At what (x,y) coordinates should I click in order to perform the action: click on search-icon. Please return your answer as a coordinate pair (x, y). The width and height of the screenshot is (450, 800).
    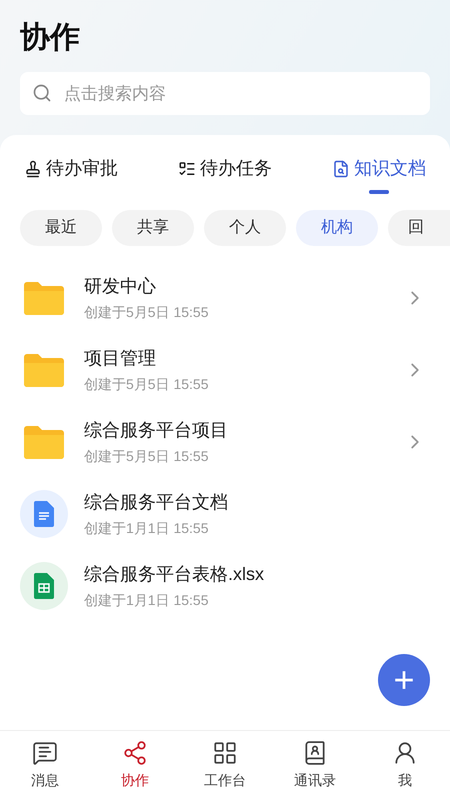
    Looking at the image, I should click on (42, 93).